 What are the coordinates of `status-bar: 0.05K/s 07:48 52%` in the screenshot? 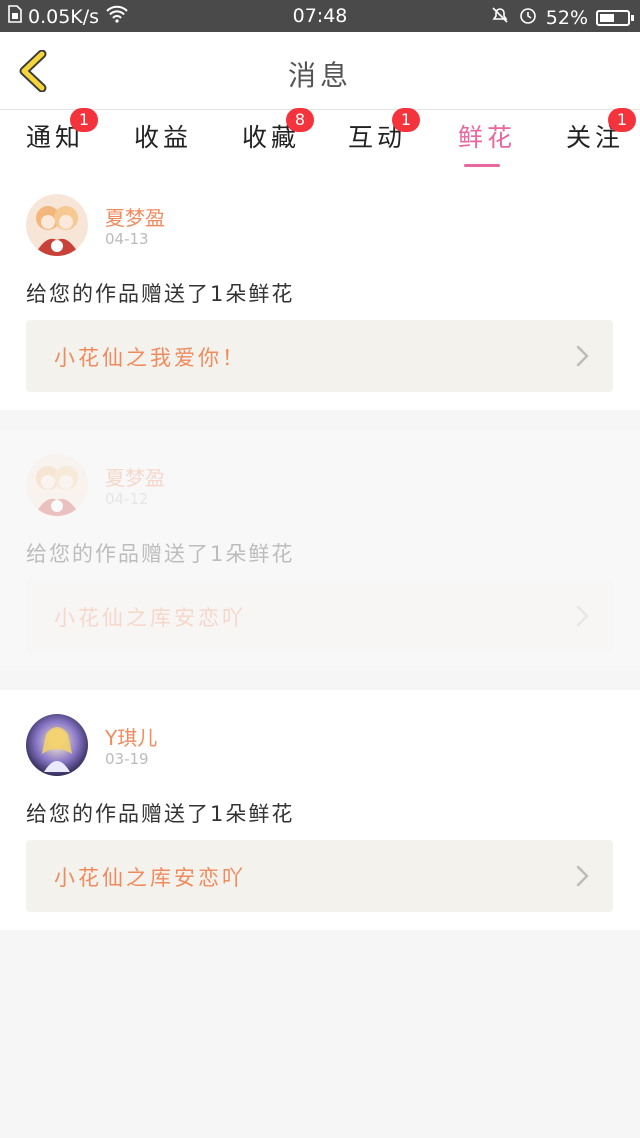 It's located at (320, 16).